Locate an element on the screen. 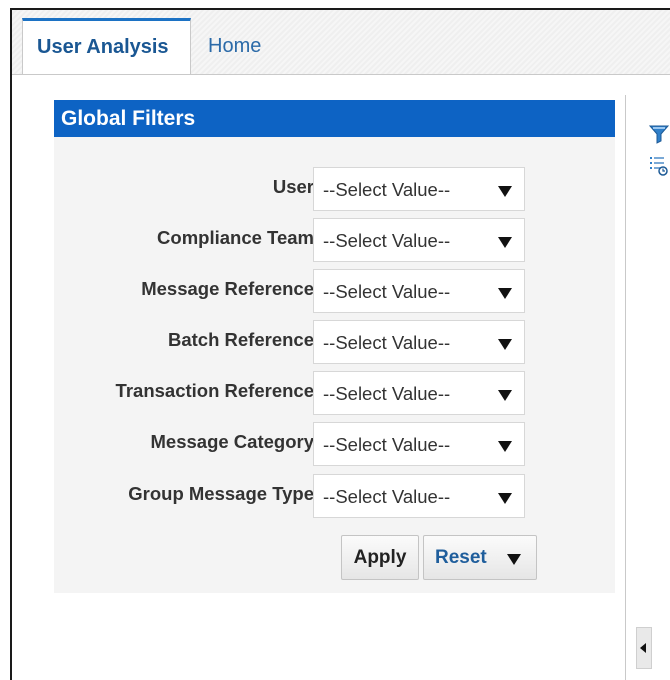  filter-row-user: User --Select Value-- is located at coordinates (334, 189).